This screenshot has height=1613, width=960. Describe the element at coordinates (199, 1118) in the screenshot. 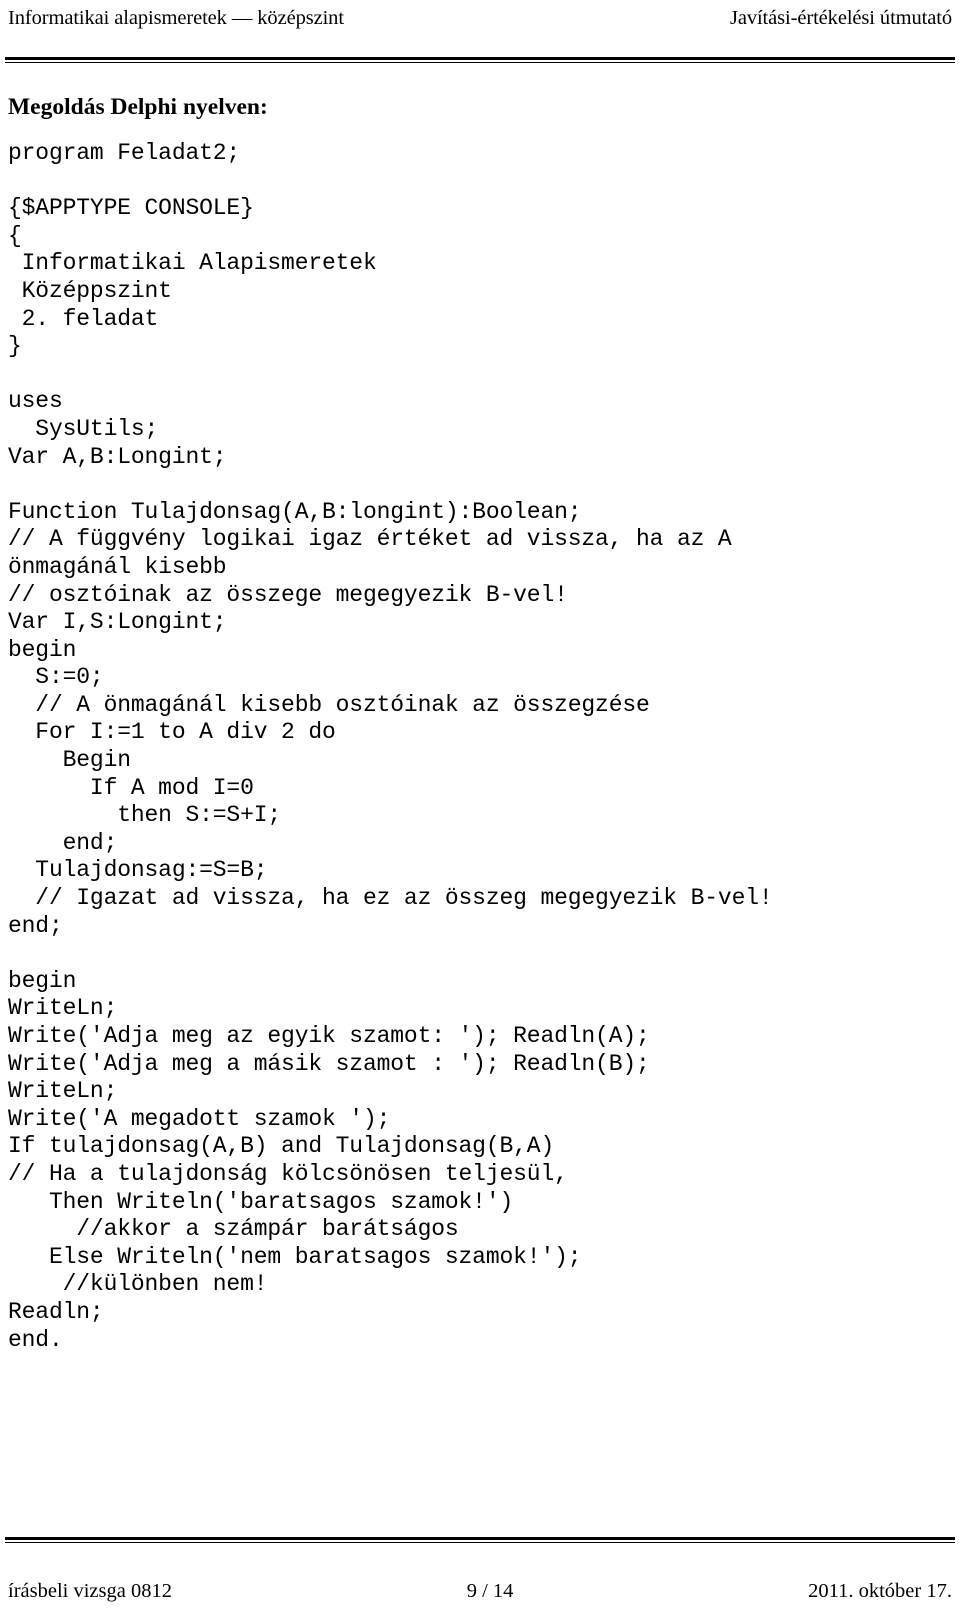

I see `code-line: Write('A megadott szamok ');` at that location.